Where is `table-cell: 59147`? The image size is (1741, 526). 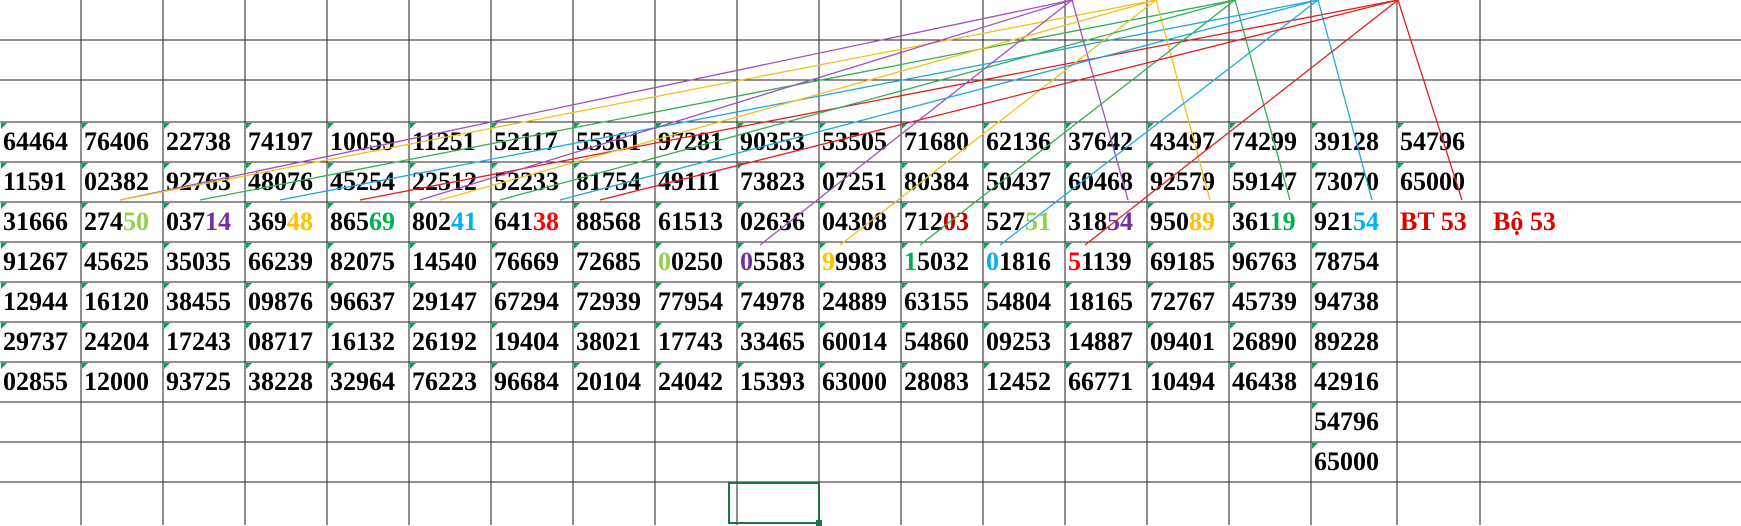
table-cell: 59147 is located at coordinates (1270, 182).